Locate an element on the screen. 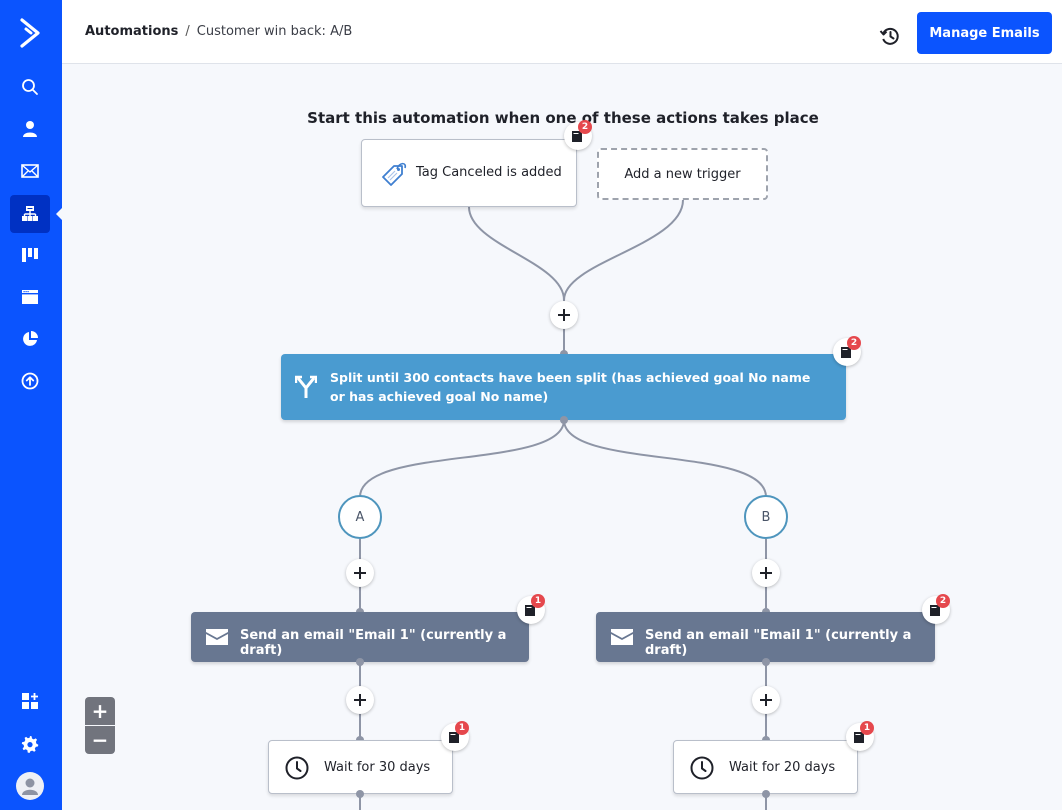 The image size is (1062, 810). tag-icon is located at coordinates (394, 174).